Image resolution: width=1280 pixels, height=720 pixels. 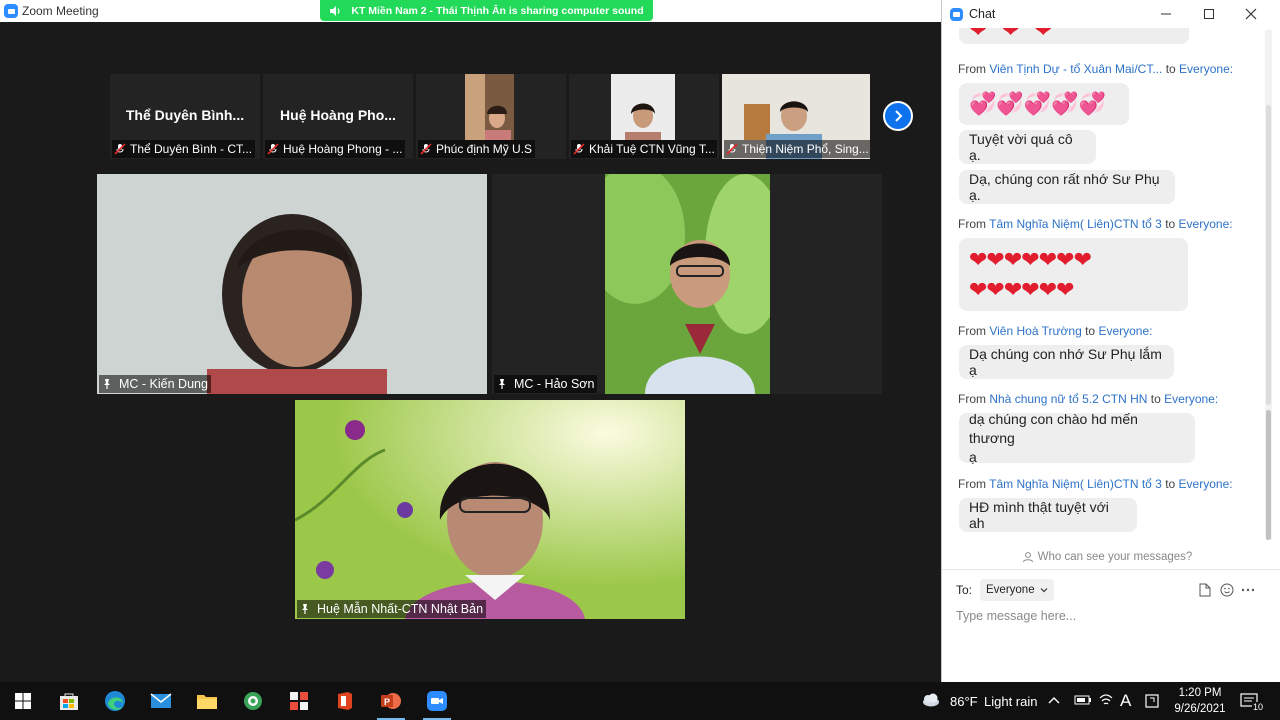 What do you see at coordinates (964, 701) in the screenshot?
I see `weather-temperature: 86°F` at bounding box center [964, 701].